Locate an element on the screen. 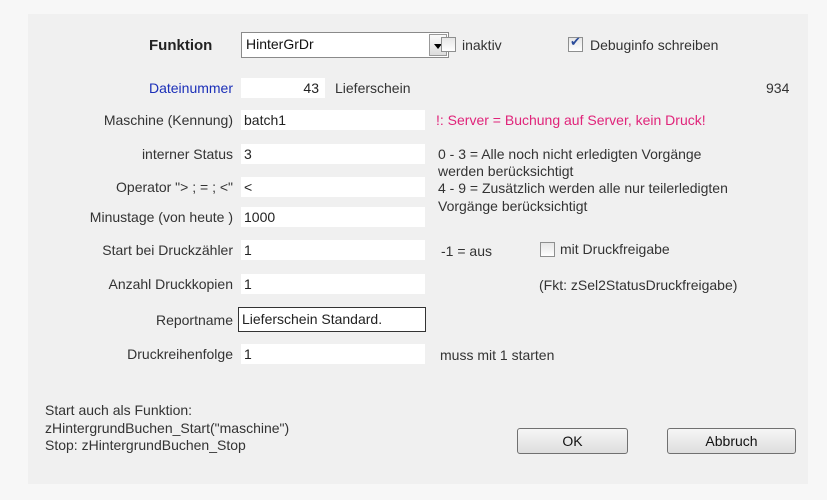 Image resolution: width=827 pixels, height=500 pixels. ok-button: OK is located at coordinates (572, 441).